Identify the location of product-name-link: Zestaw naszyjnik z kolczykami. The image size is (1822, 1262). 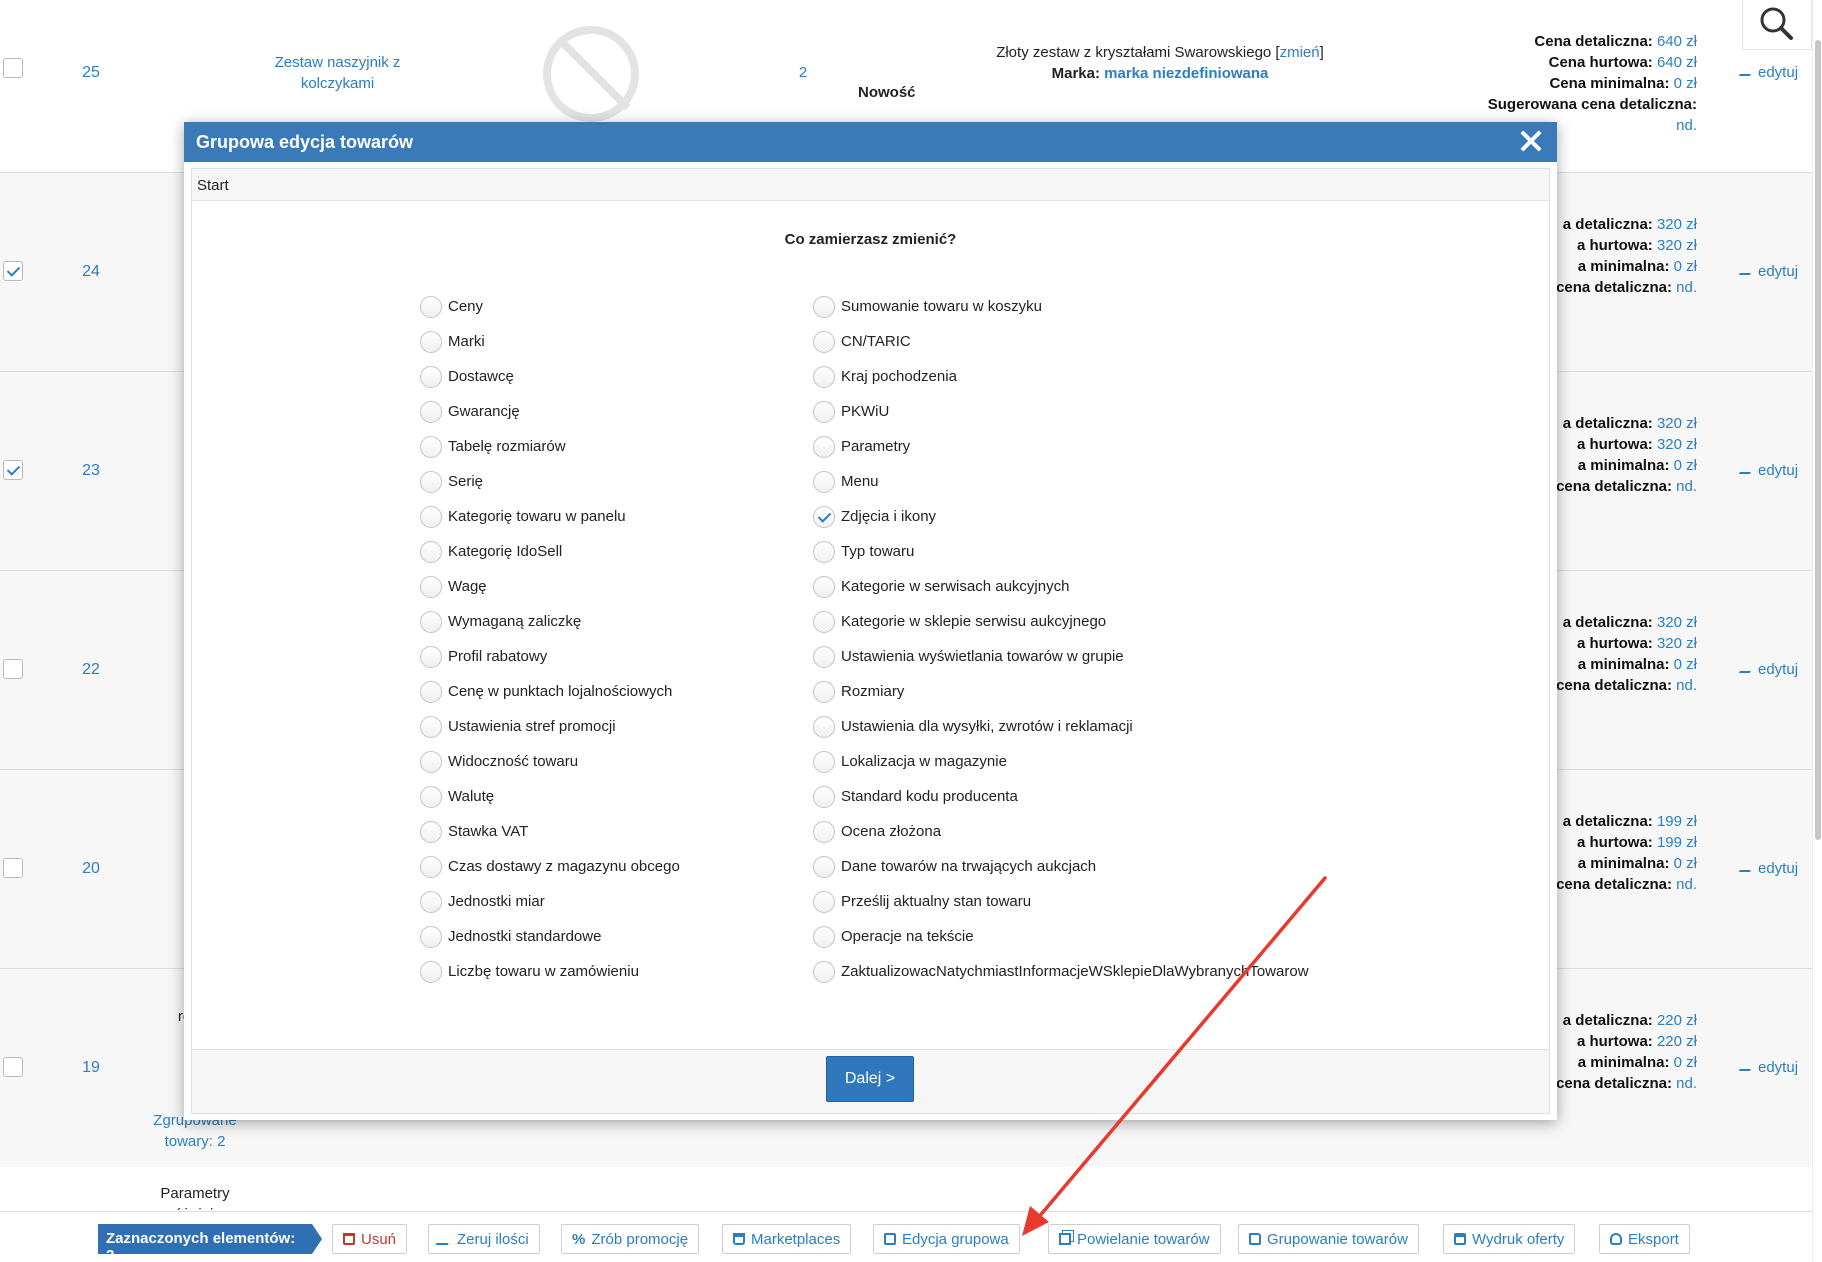
(337, 73).